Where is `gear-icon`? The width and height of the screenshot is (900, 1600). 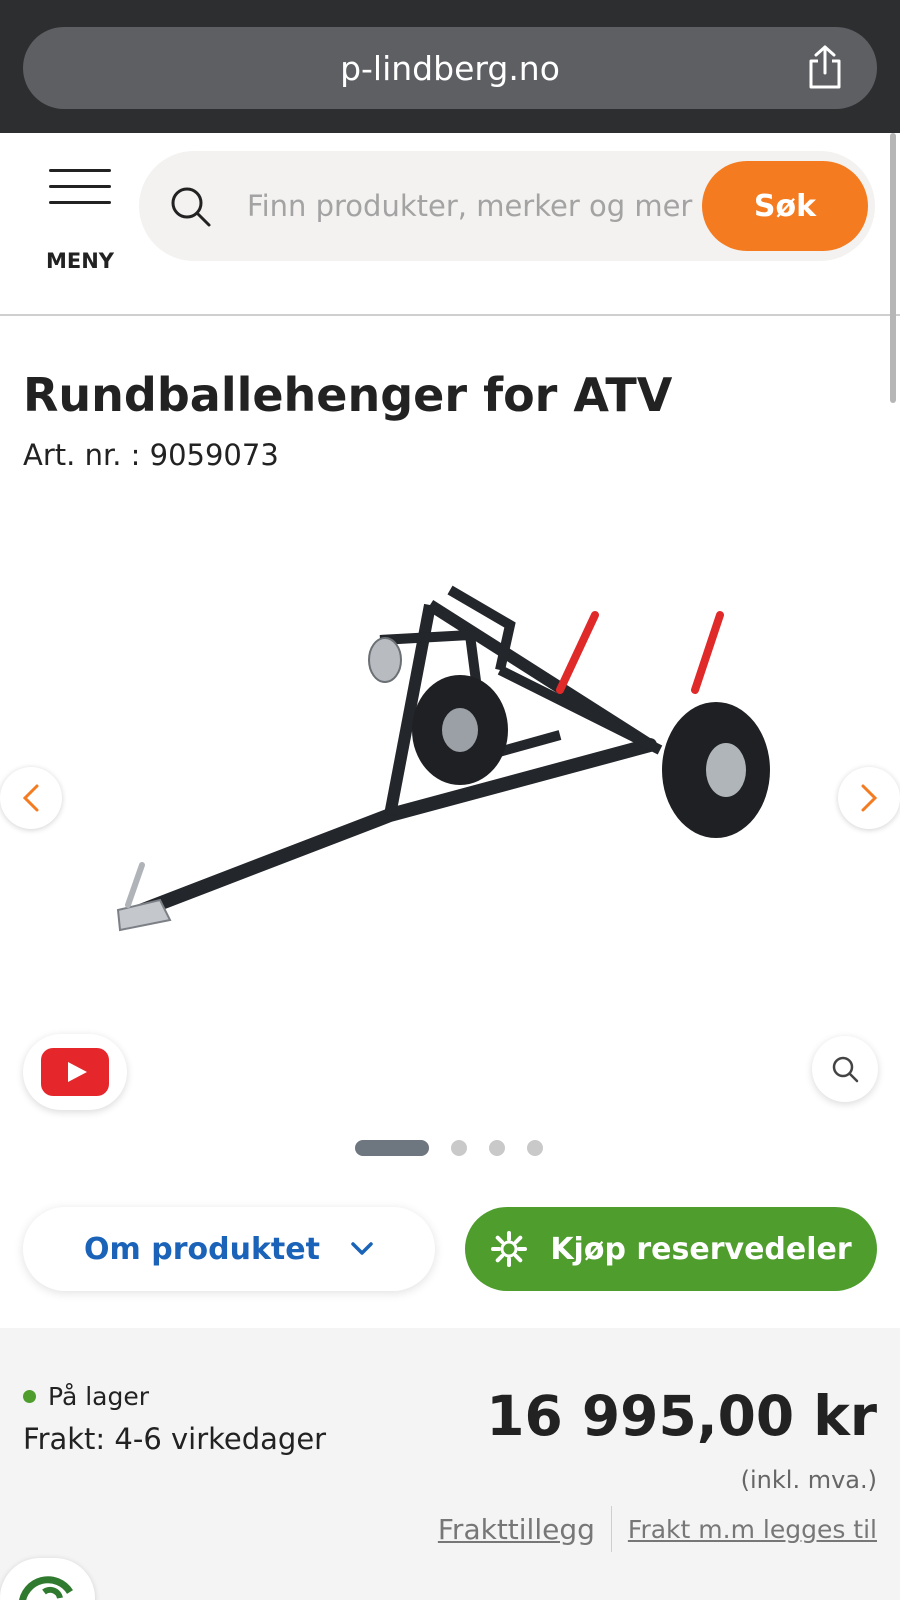
gear-icon is located at coordinates (509, 1249).